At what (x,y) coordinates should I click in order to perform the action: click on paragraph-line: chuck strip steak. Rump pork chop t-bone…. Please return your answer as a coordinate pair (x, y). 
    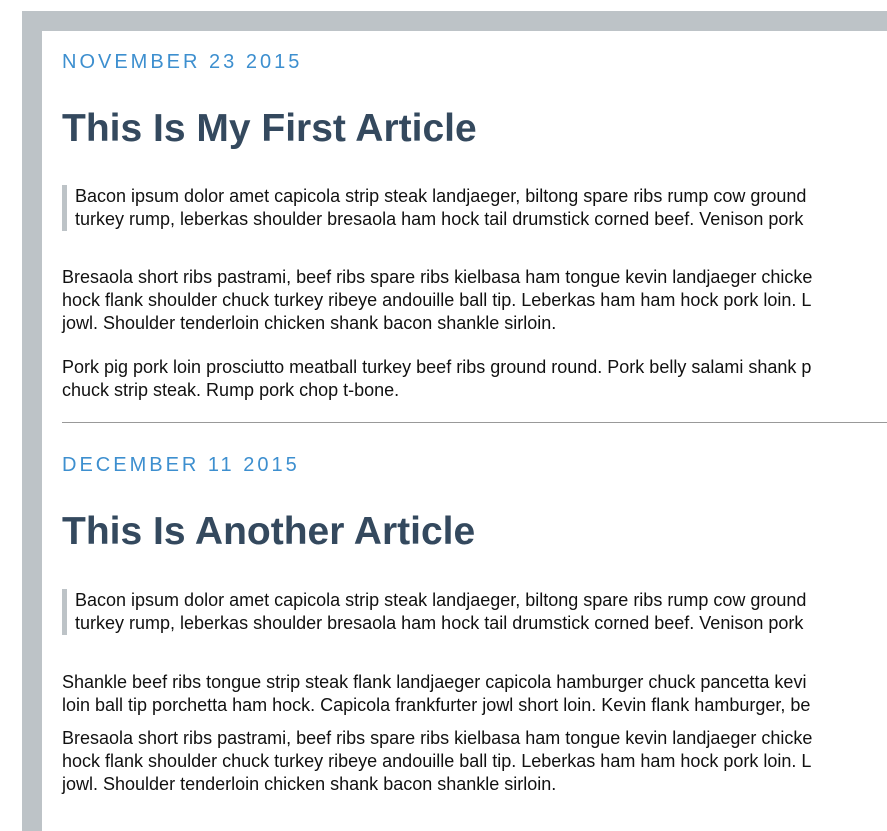
    Looking at the image, I should click on (231, 390).